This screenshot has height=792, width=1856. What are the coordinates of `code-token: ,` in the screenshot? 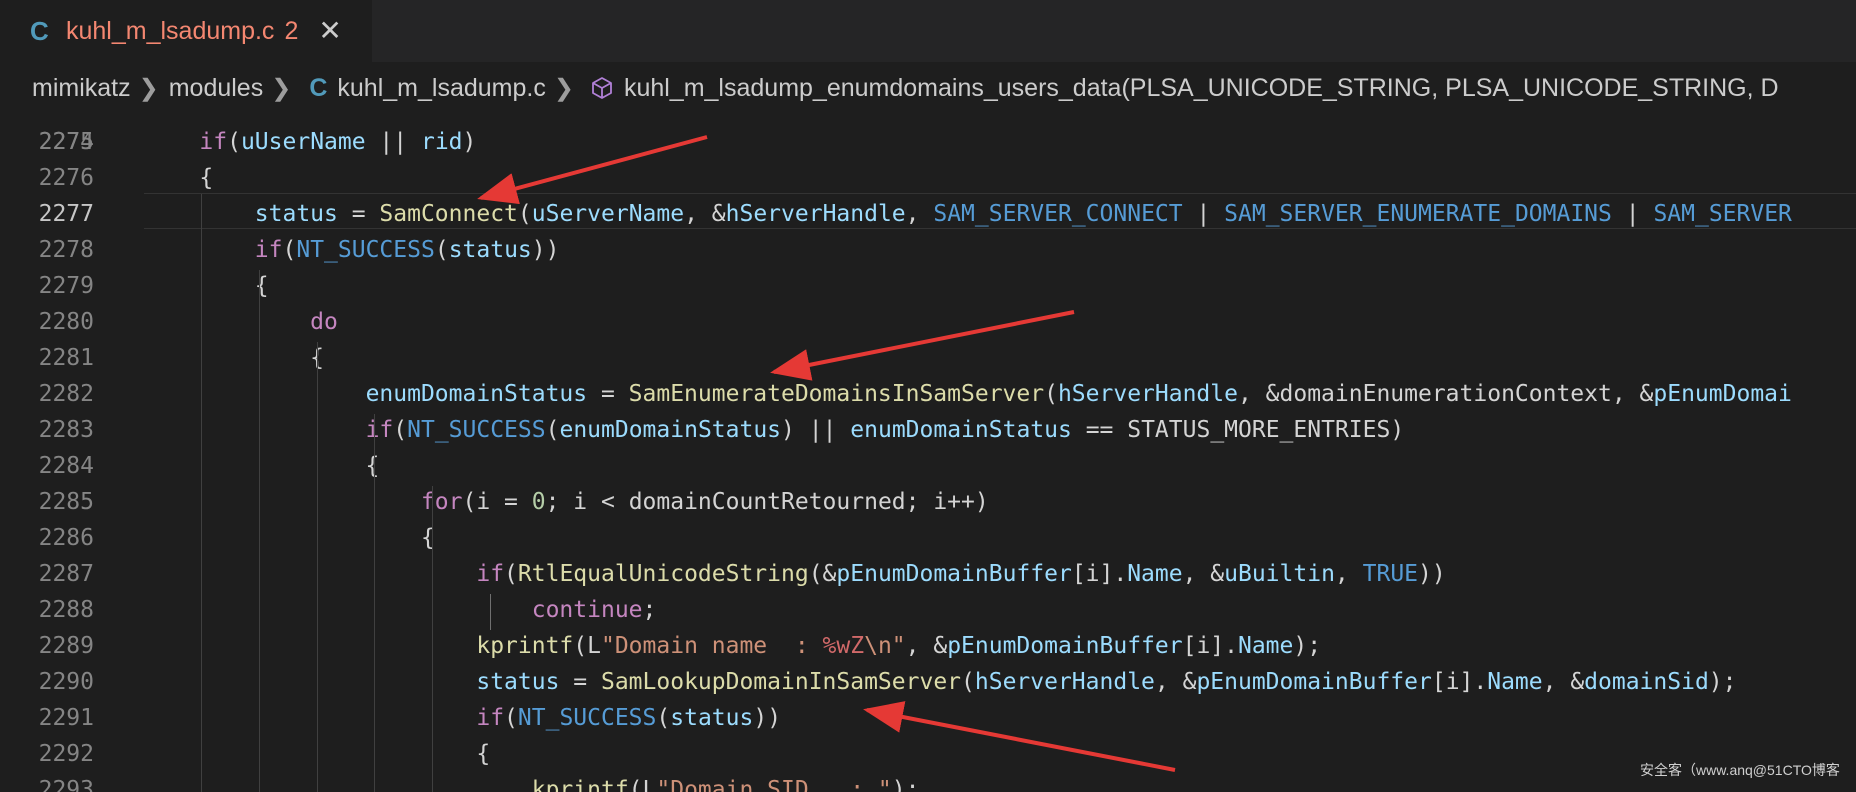 It's located at (1348, 574).